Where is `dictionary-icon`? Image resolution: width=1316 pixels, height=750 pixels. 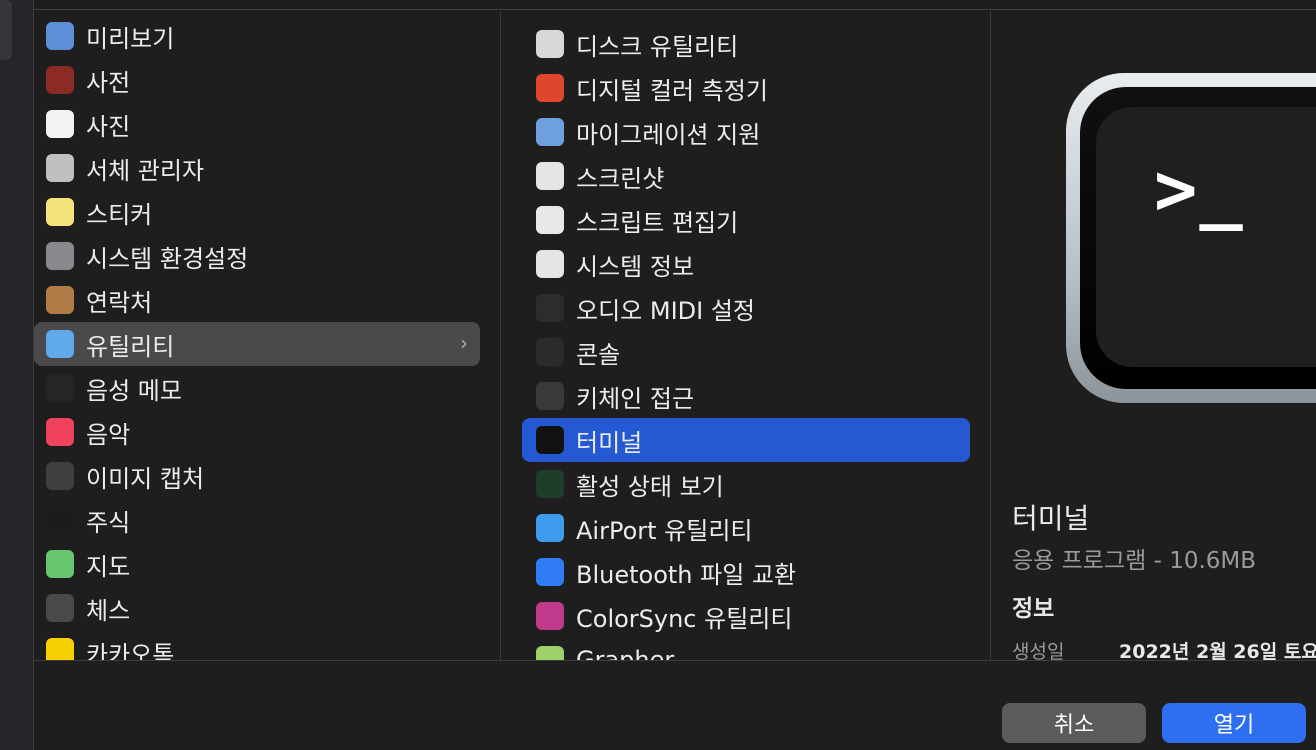
dictionary-icon is located at coordinates (60, 80).